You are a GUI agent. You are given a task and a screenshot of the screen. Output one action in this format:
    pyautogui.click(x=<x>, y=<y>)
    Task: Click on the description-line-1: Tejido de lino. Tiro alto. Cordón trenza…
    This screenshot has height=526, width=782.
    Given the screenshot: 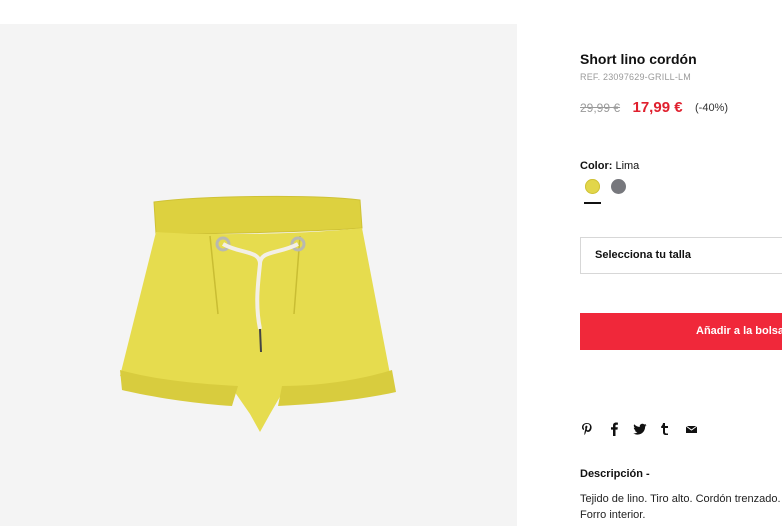 What is the action you would take?
    pyautogui.click(x=680, y=499)
    